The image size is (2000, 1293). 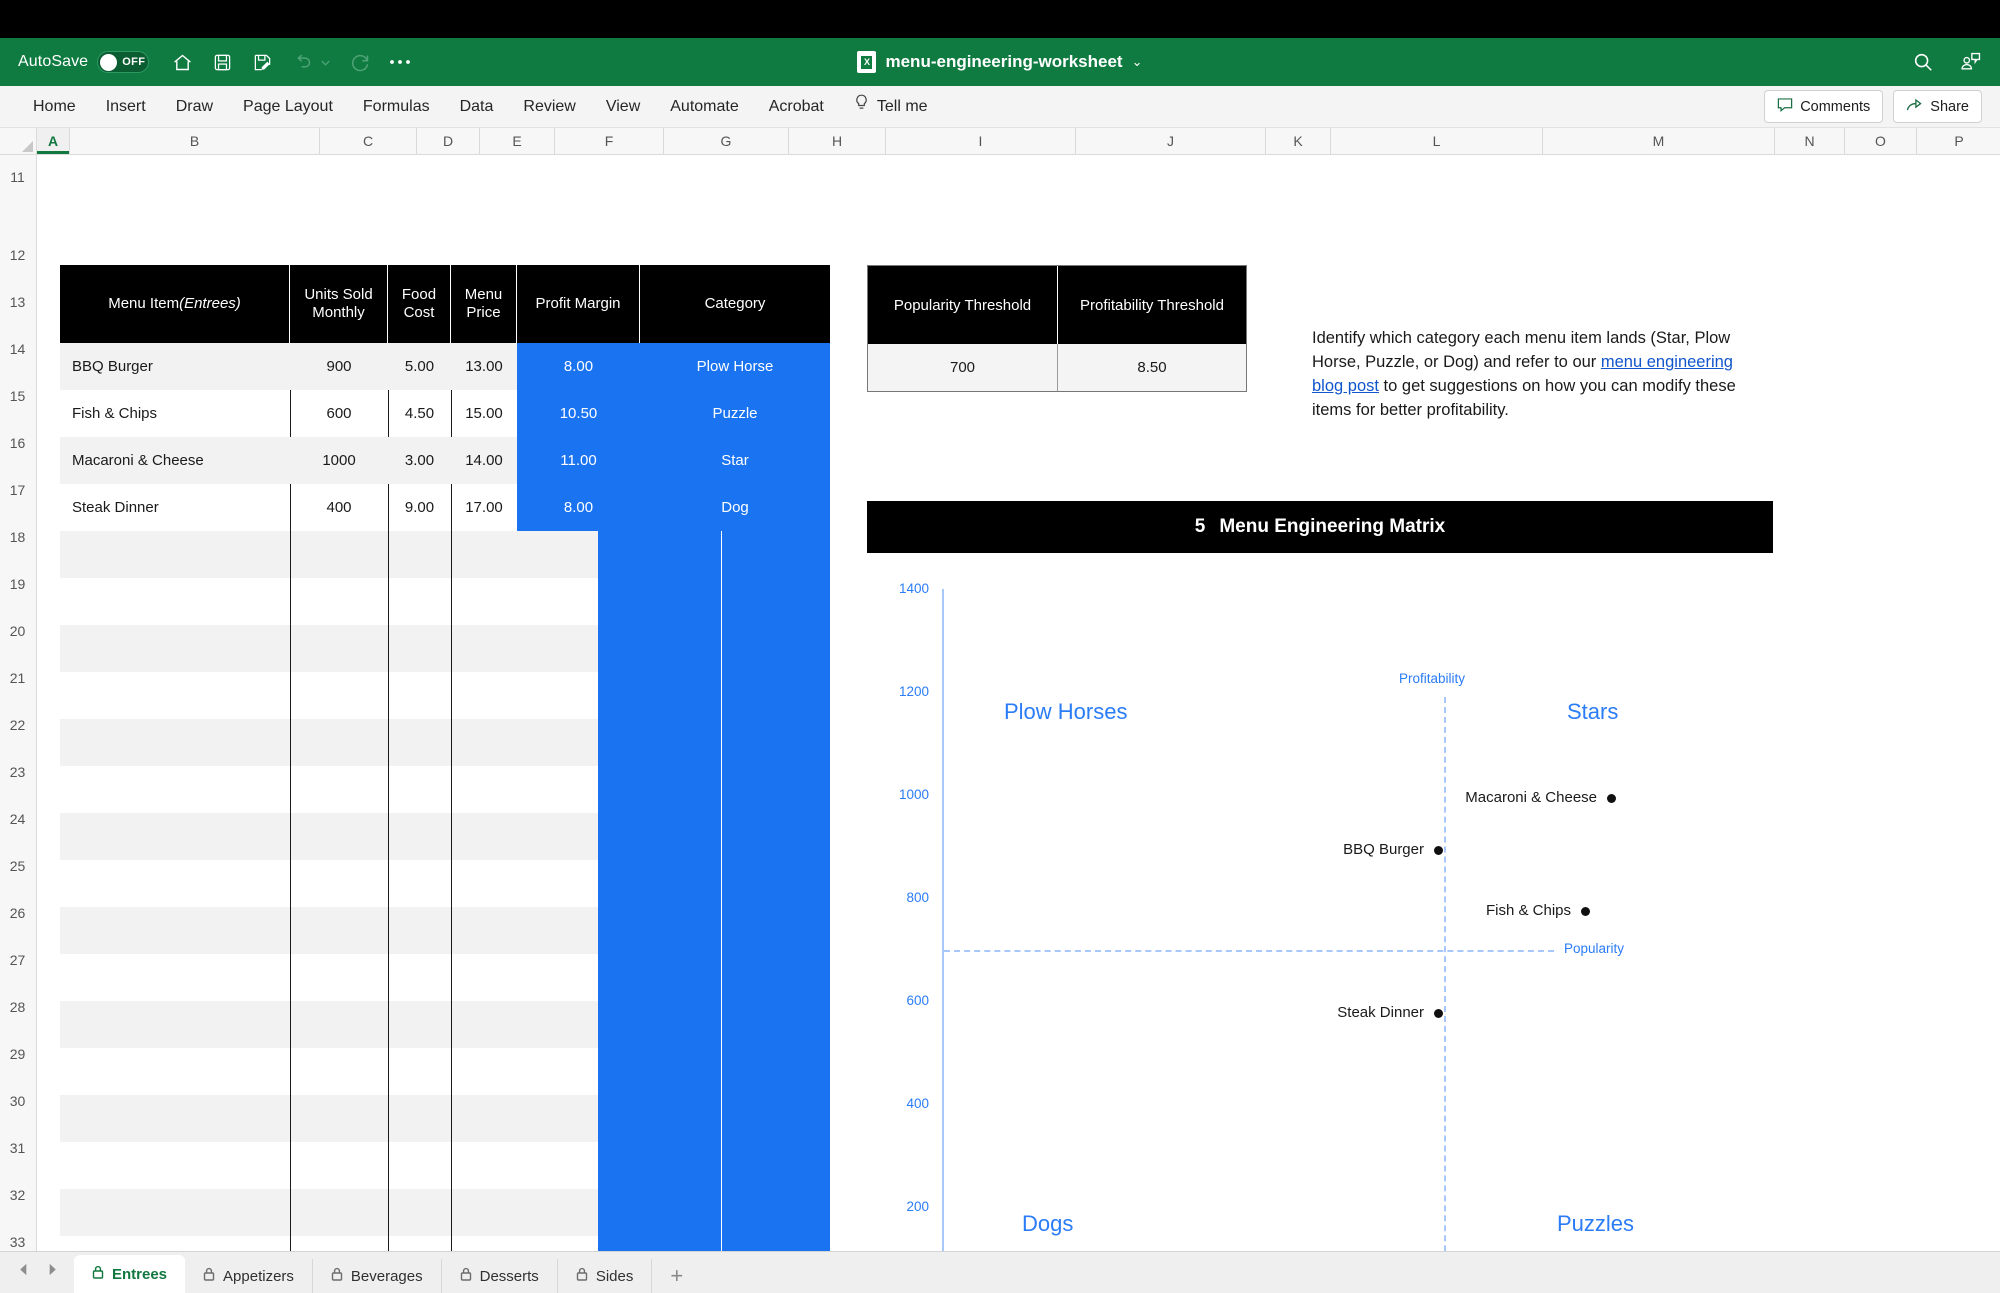 What do you see at coordinates (123, 62) in the screenshot?
I see `autosave-toggle: OFF` at bounding box center [123, 62].